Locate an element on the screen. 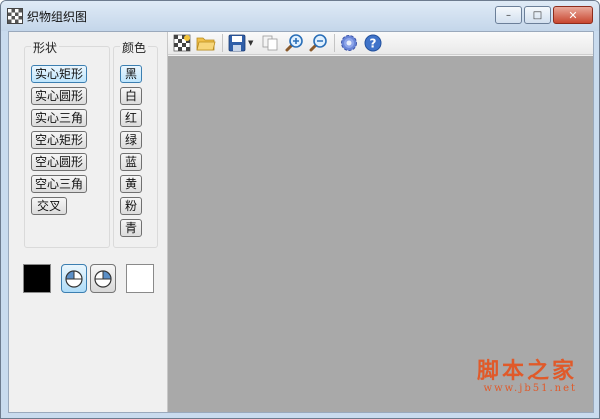  settings-icon is located at coordinates (349, 43).